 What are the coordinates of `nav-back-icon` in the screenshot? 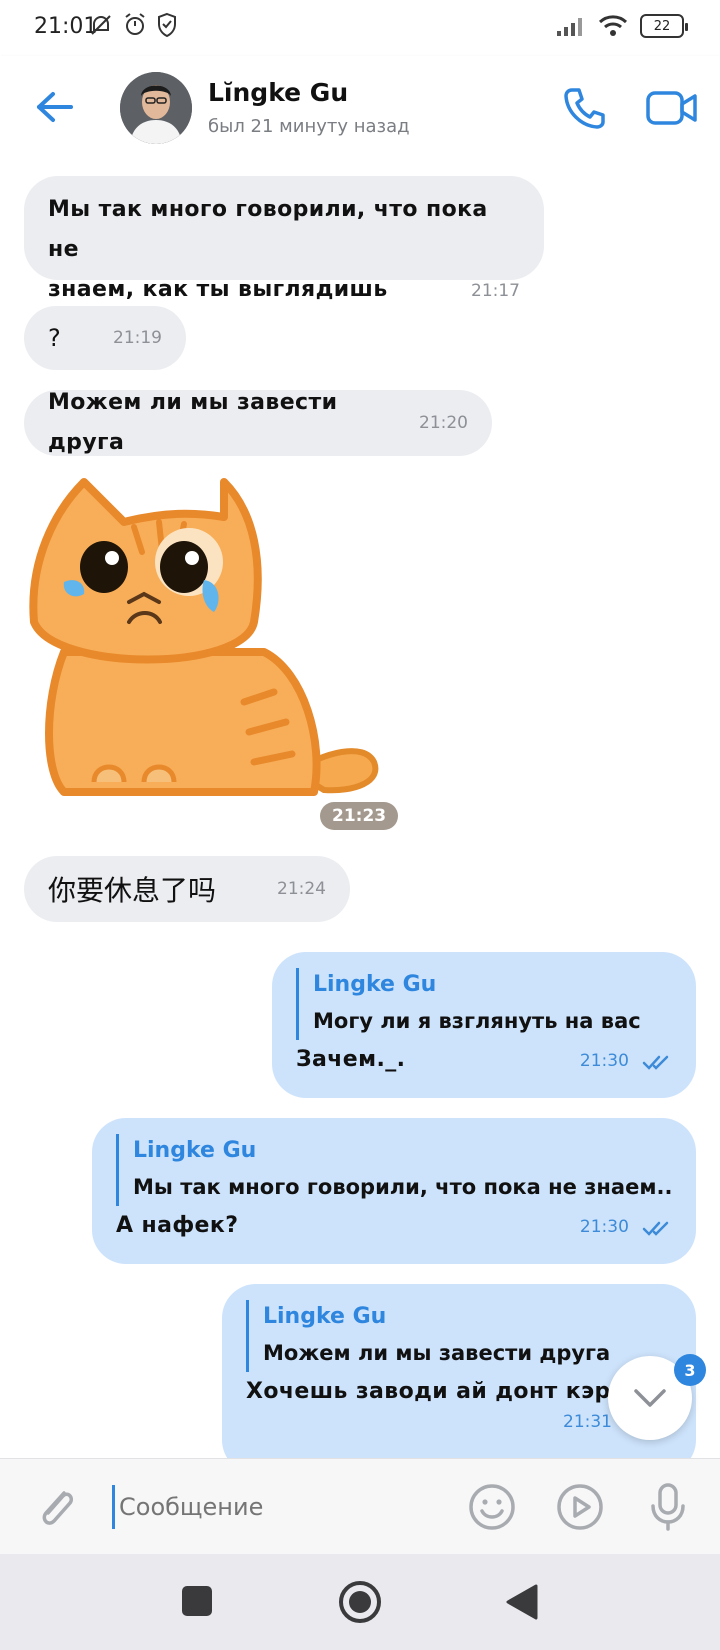 It's located at (522, 1602).